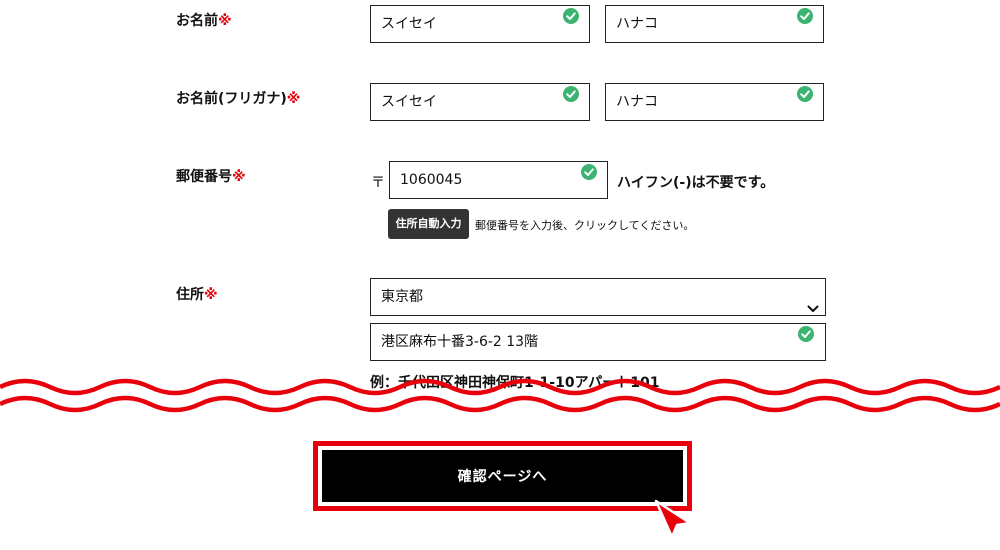  What do you see at coordinates (673, 519) in the screenshot?
I see `cursor-arrow-icon` at bounding box center [673, 519].